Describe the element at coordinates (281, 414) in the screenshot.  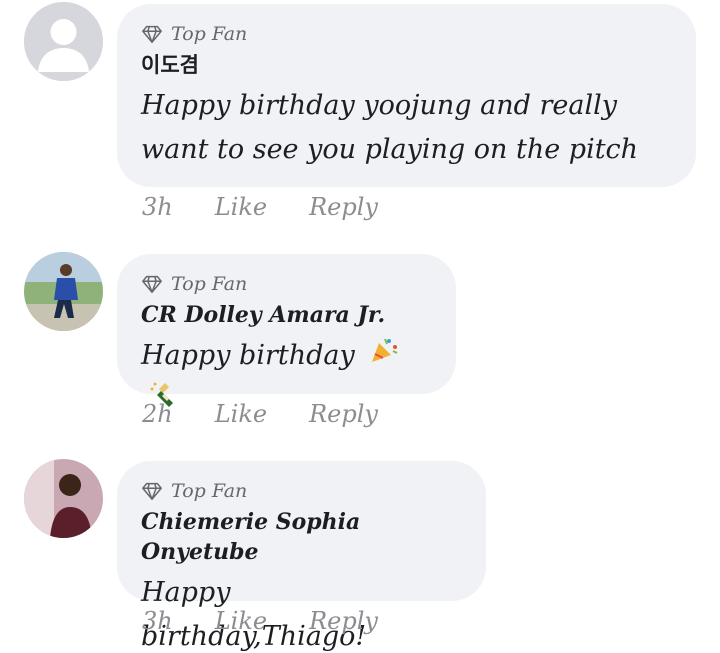
I see `comment-actions: 2h Like Reply` at that location.